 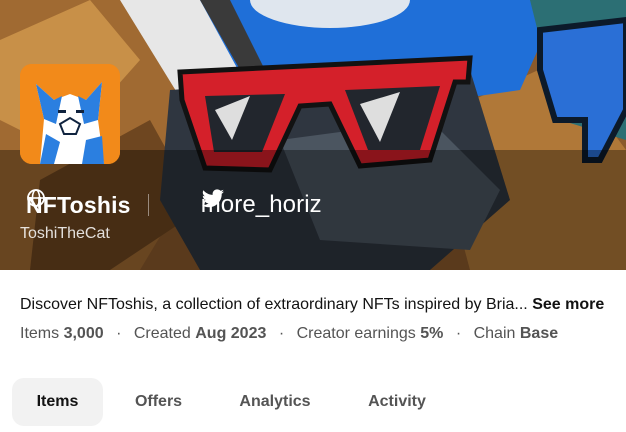 I want to click on collection-header-row: NFToshis more_horiz, so click(x=174, y=205).